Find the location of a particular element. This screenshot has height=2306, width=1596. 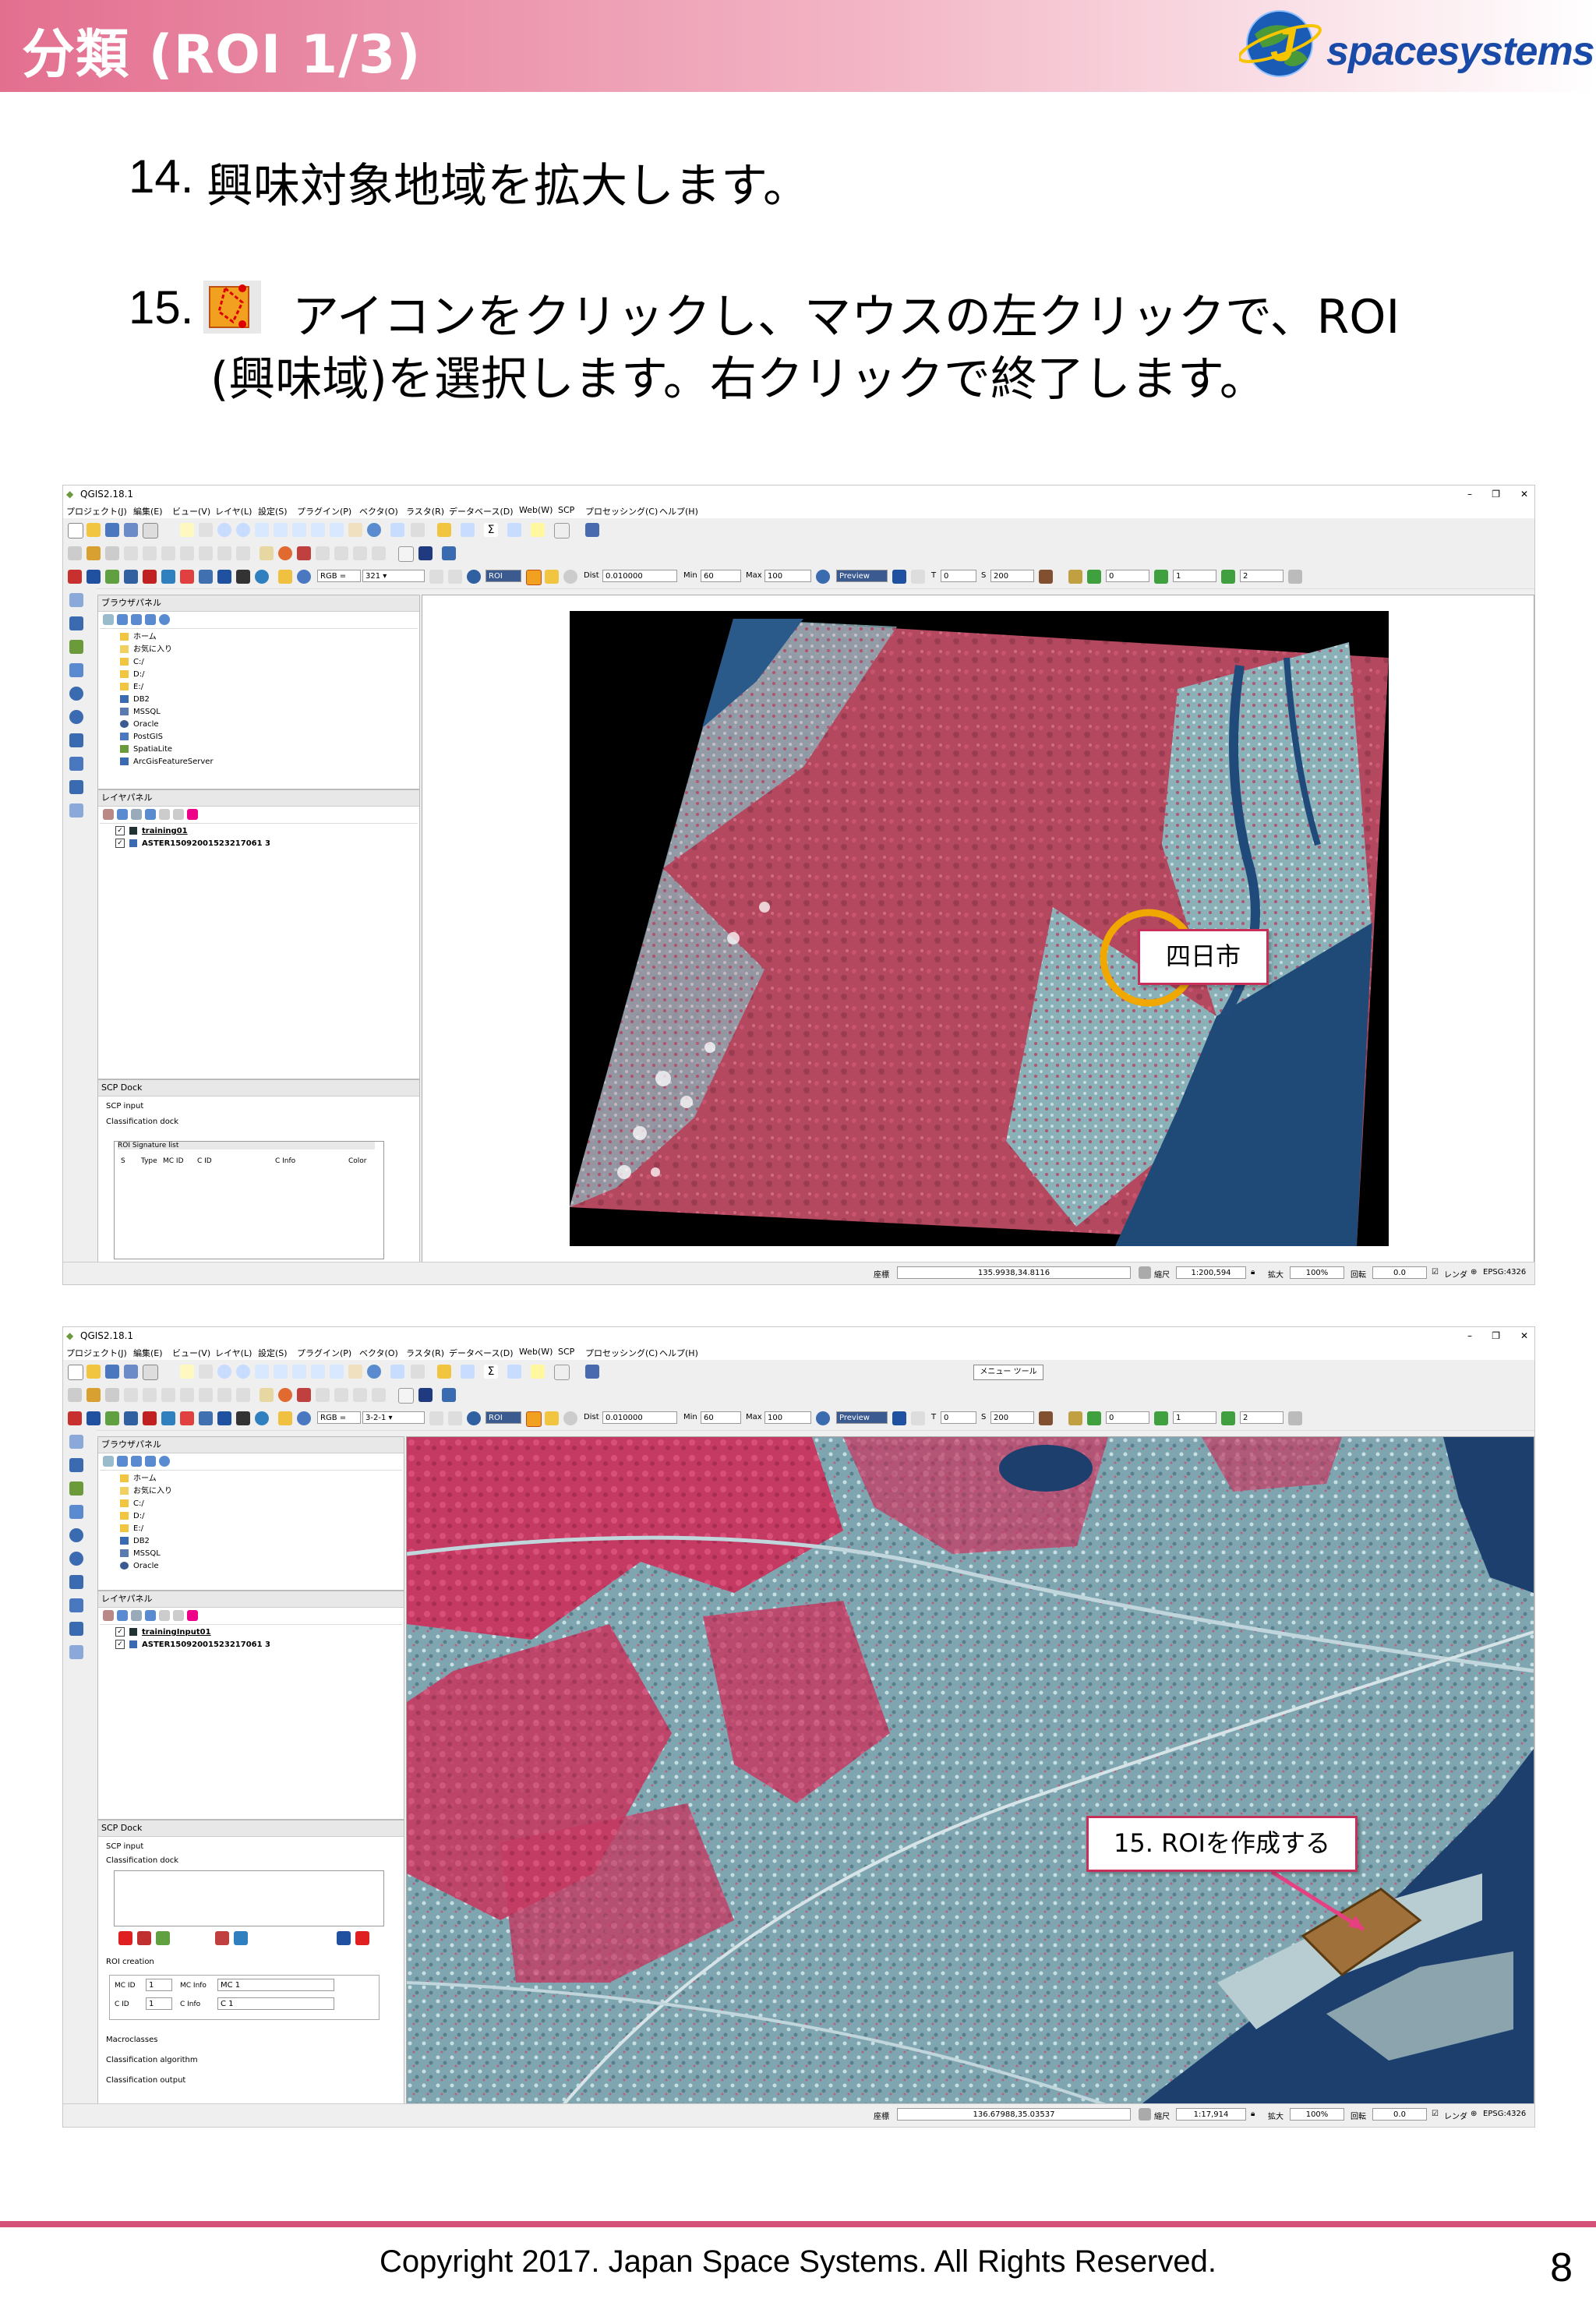

preprocessing-icon is located at coordinates (112, 577).